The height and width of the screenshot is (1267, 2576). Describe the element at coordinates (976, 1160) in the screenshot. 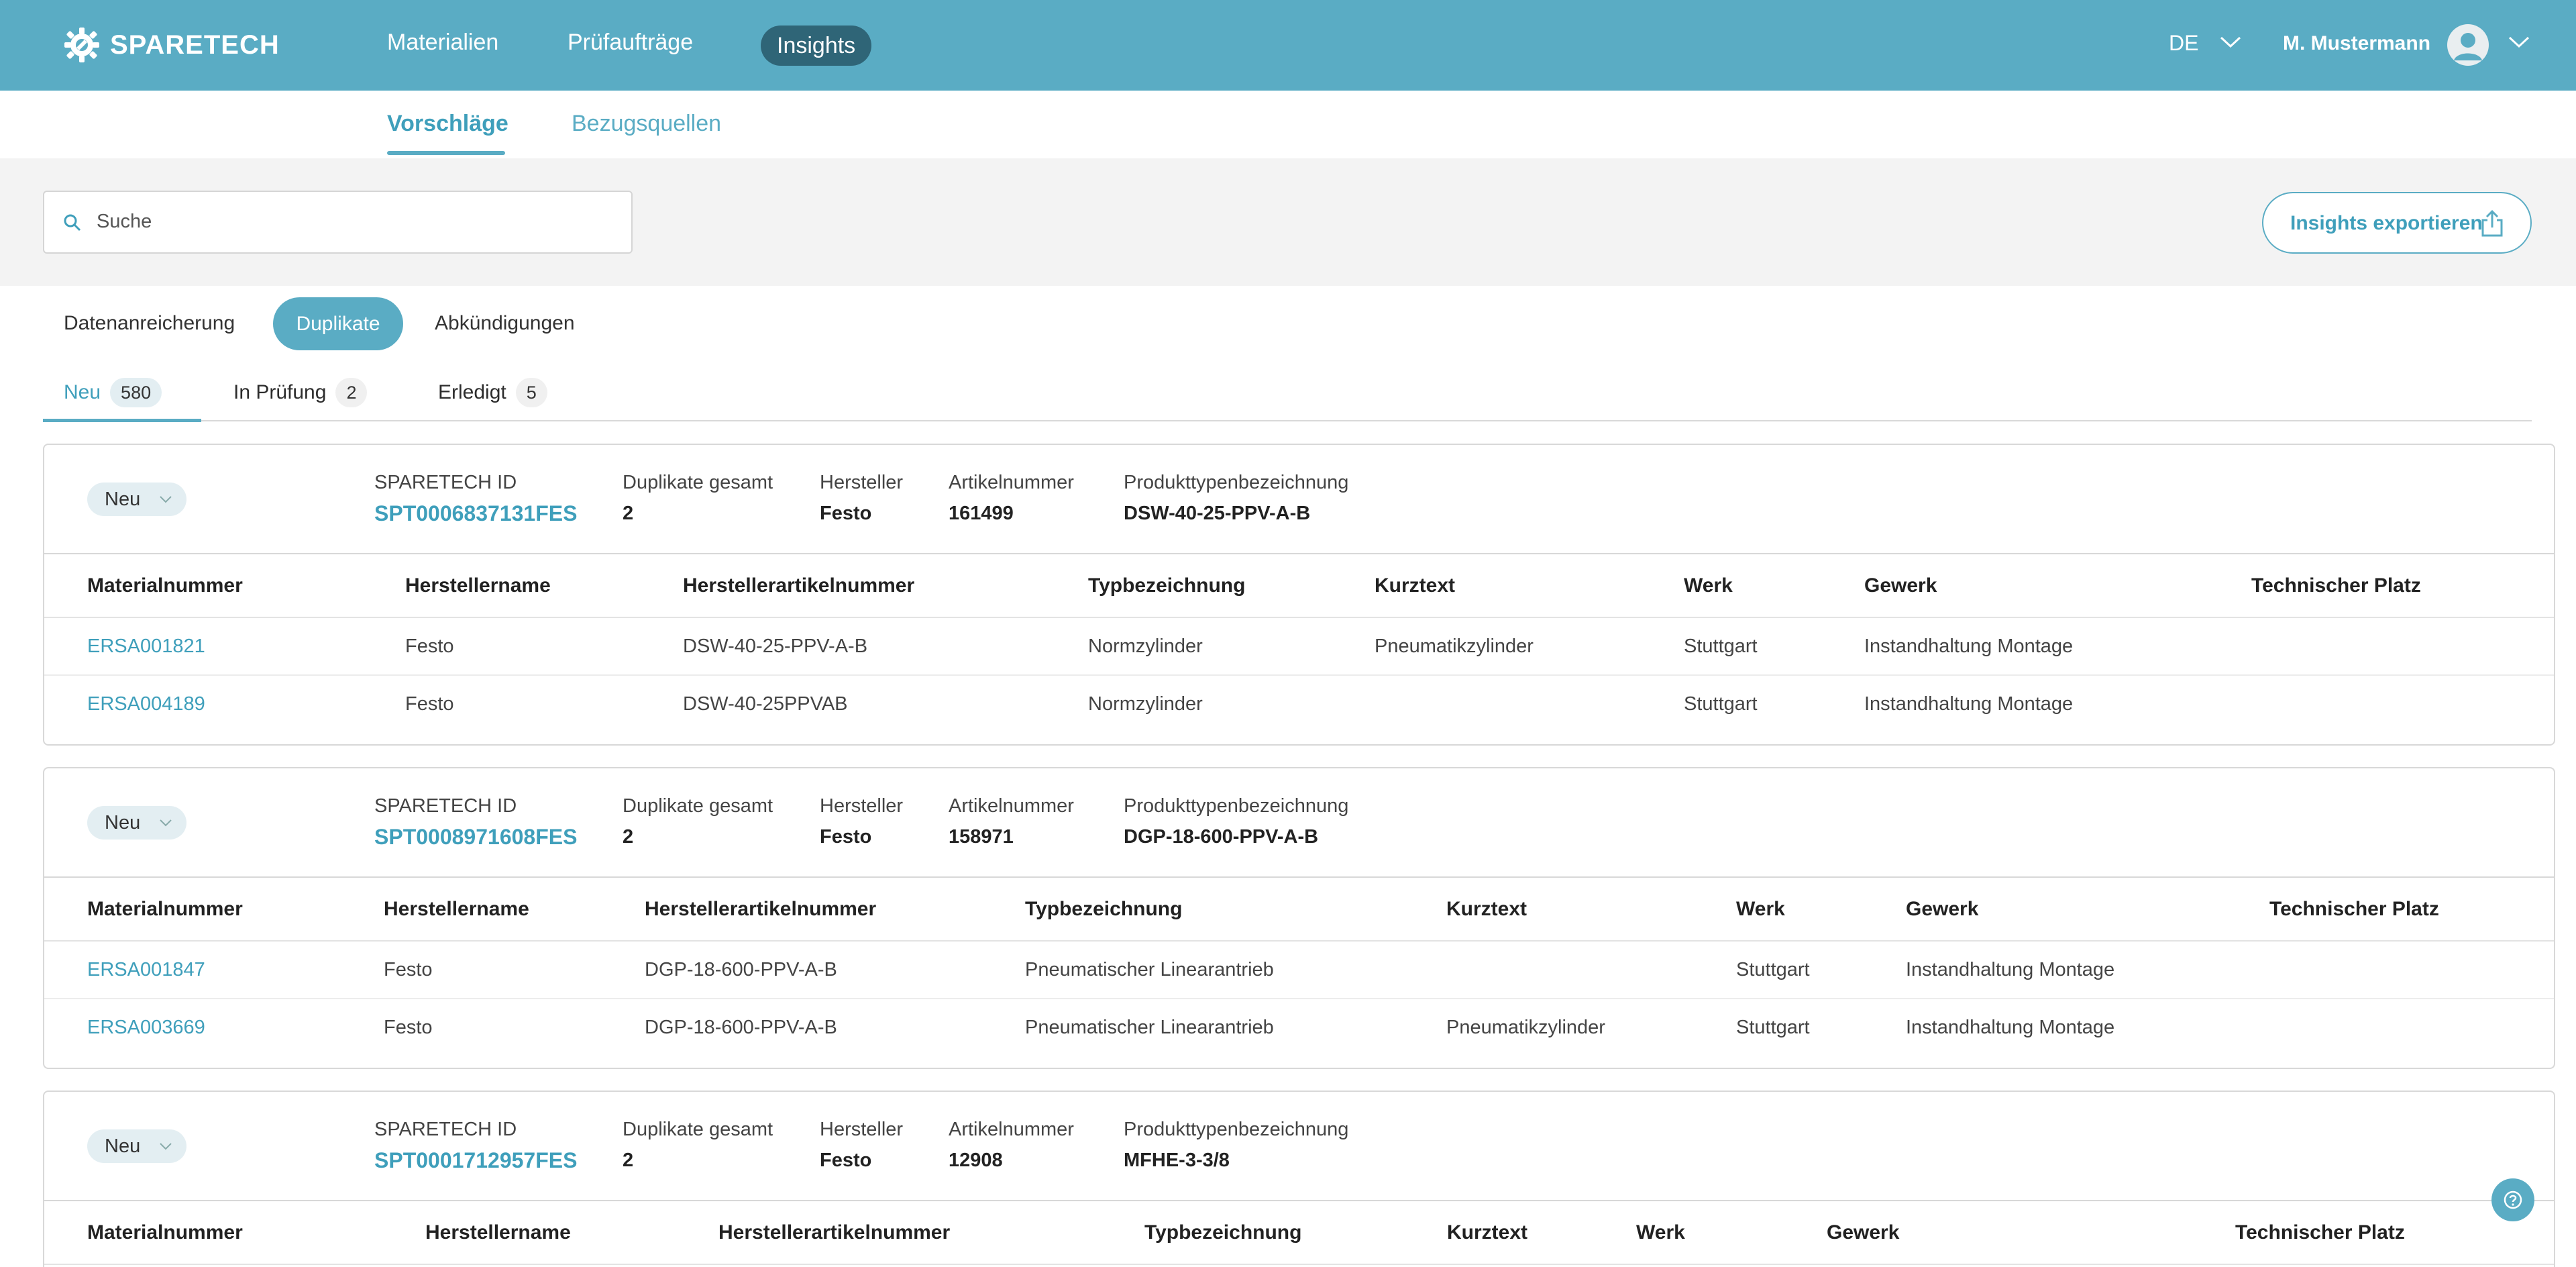

I see `article-value: 12908` at that location.